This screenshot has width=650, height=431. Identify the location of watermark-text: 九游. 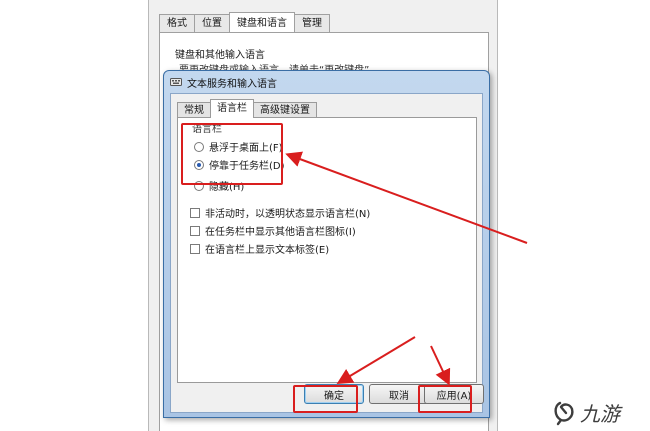
(600, 414).